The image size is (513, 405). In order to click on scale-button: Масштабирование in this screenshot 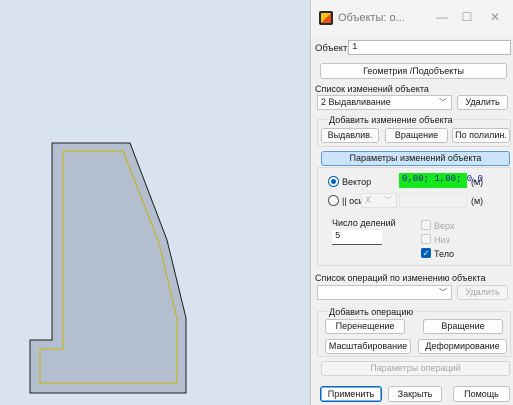, I will do `click(368, 346)`.